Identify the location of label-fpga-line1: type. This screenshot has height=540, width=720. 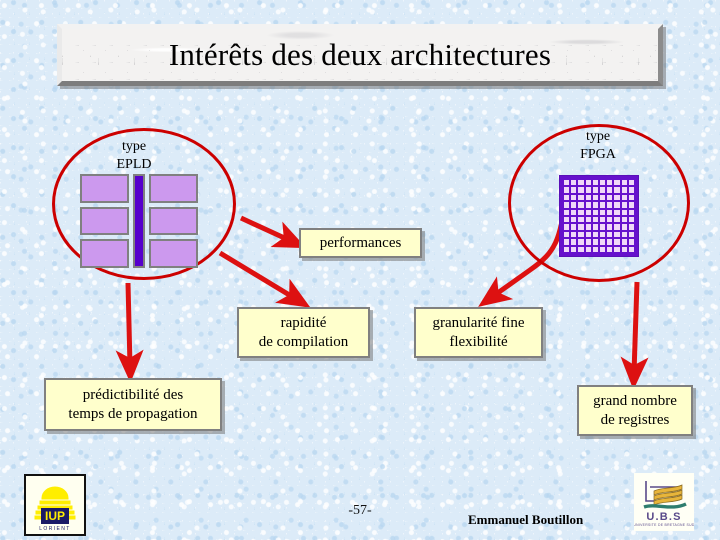
(598, 136).